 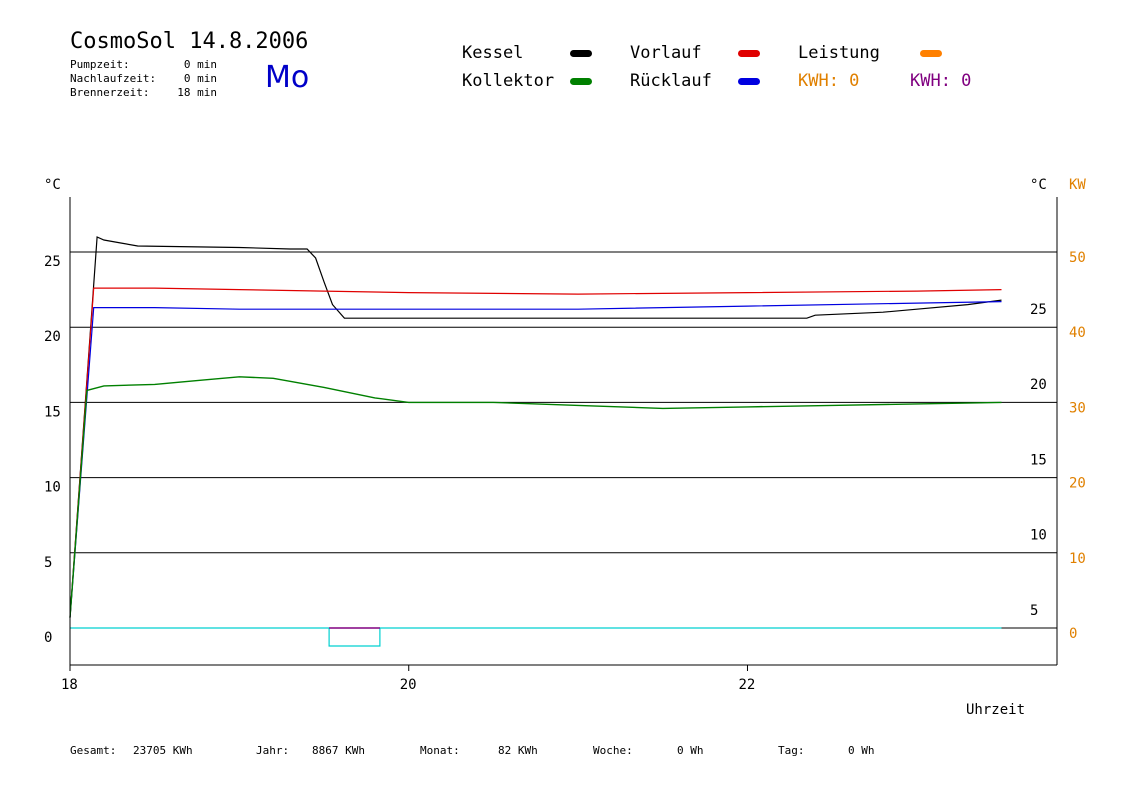 I want to click on y-kw-tick-label-40: 40, so click(x=1077, y=333).